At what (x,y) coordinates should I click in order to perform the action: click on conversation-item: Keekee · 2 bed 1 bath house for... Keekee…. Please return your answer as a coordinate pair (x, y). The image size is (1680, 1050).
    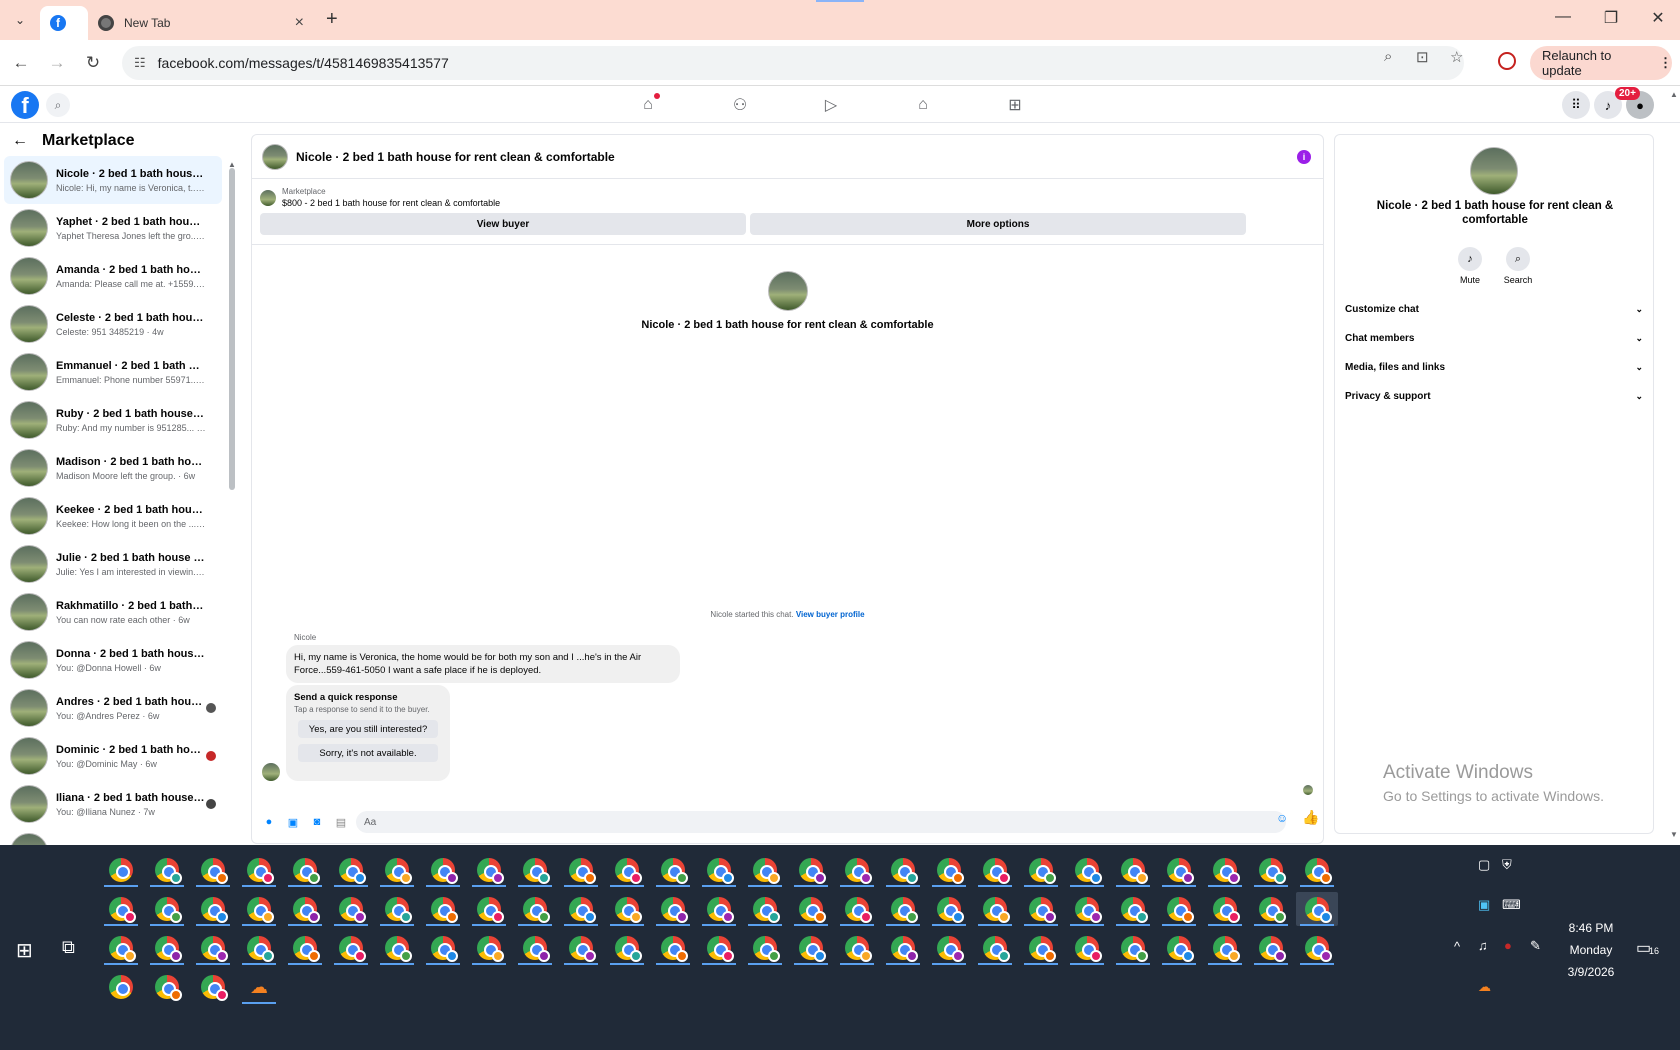
    Looking at the image, I should click on (113, 516).